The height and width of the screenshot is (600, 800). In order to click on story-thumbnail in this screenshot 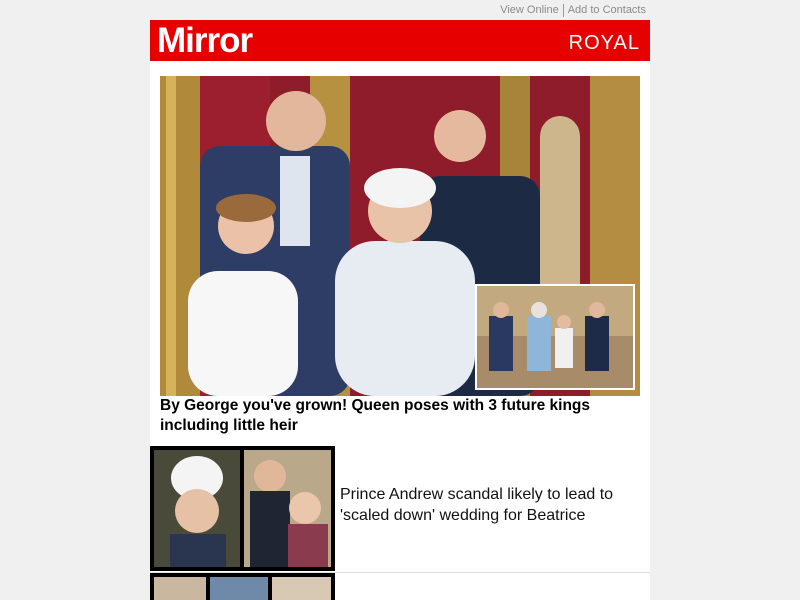, I will do `click(242, 508)`.